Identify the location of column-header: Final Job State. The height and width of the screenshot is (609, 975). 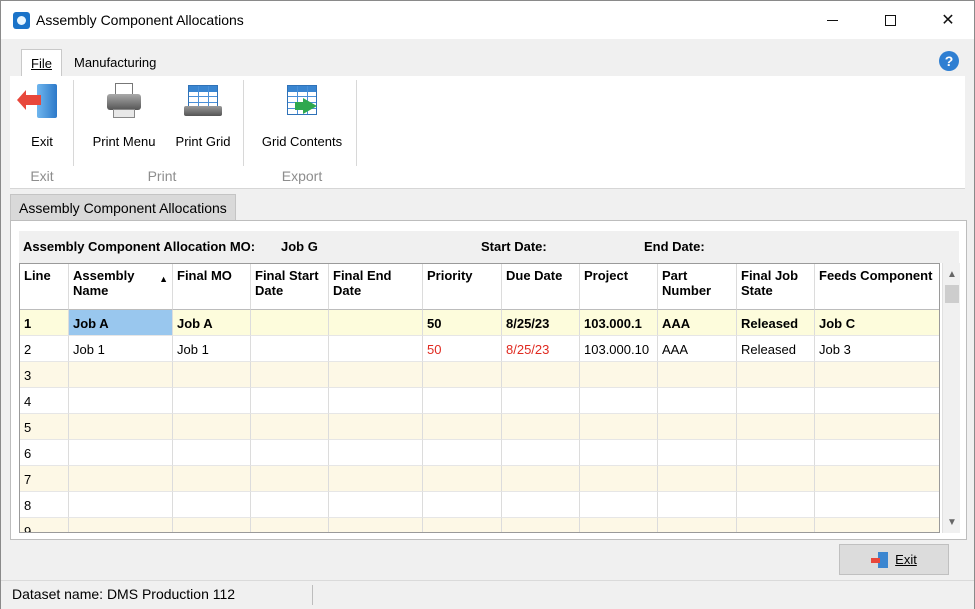
(776, 287).